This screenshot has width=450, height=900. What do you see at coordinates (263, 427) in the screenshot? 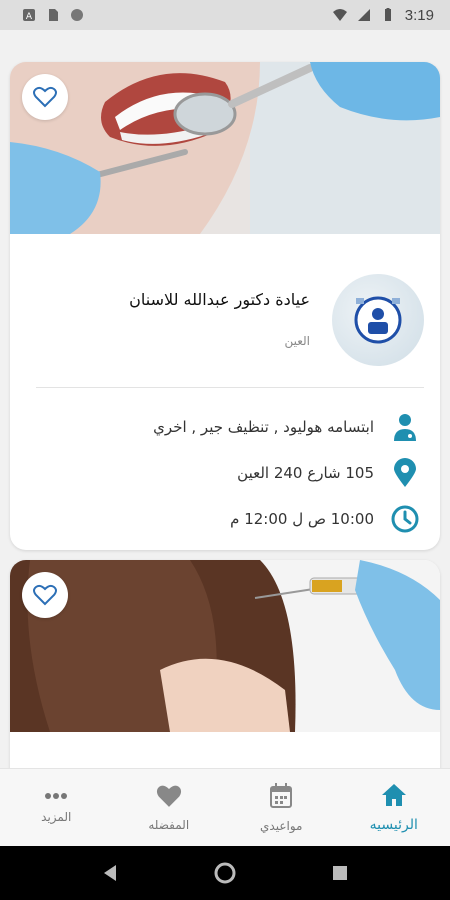
I see `services-text: ابتسامه هوليود , تنظيف جير , اخري` at bounding box center [263, 427].